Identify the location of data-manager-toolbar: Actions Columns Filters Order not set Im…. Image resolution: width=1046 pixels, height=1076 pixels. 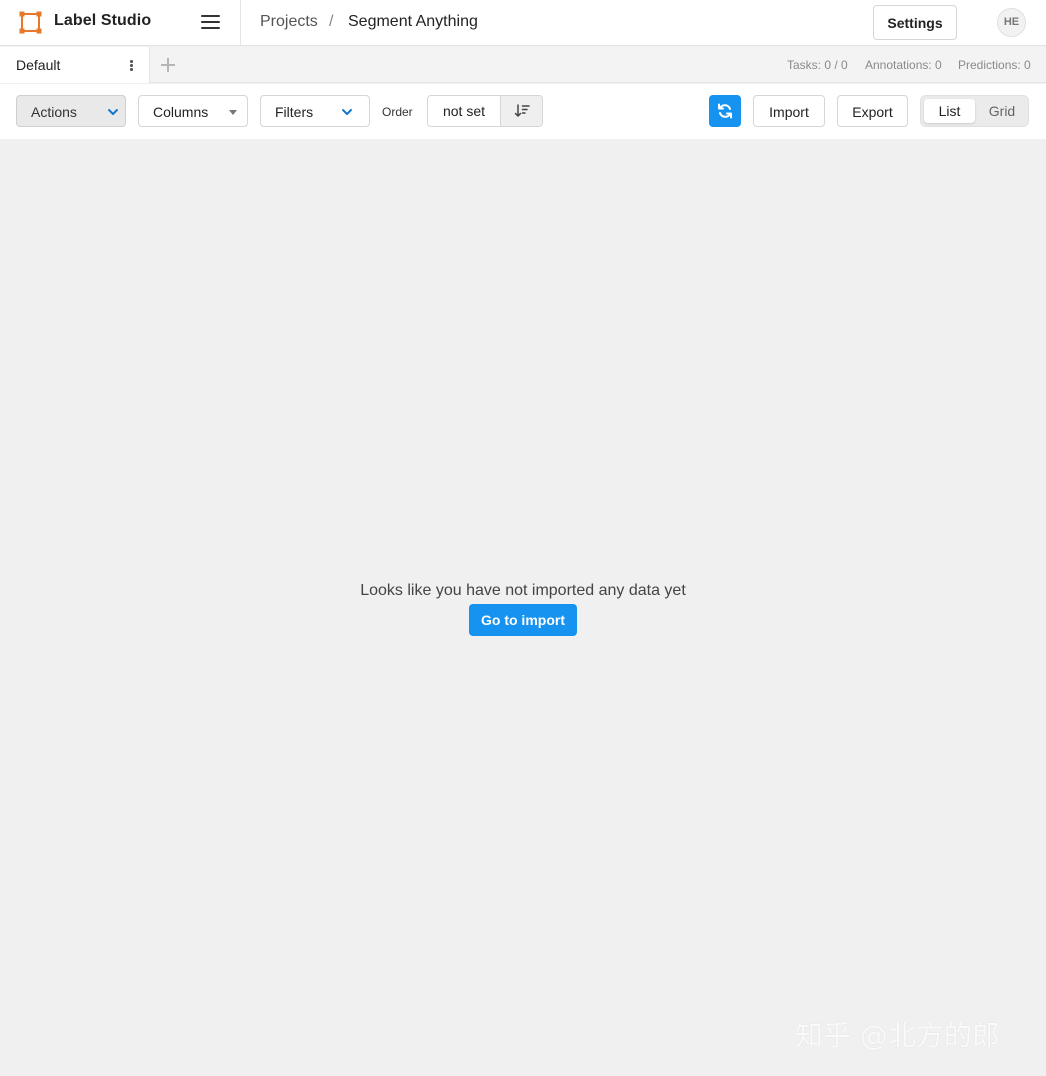
(523, 111).